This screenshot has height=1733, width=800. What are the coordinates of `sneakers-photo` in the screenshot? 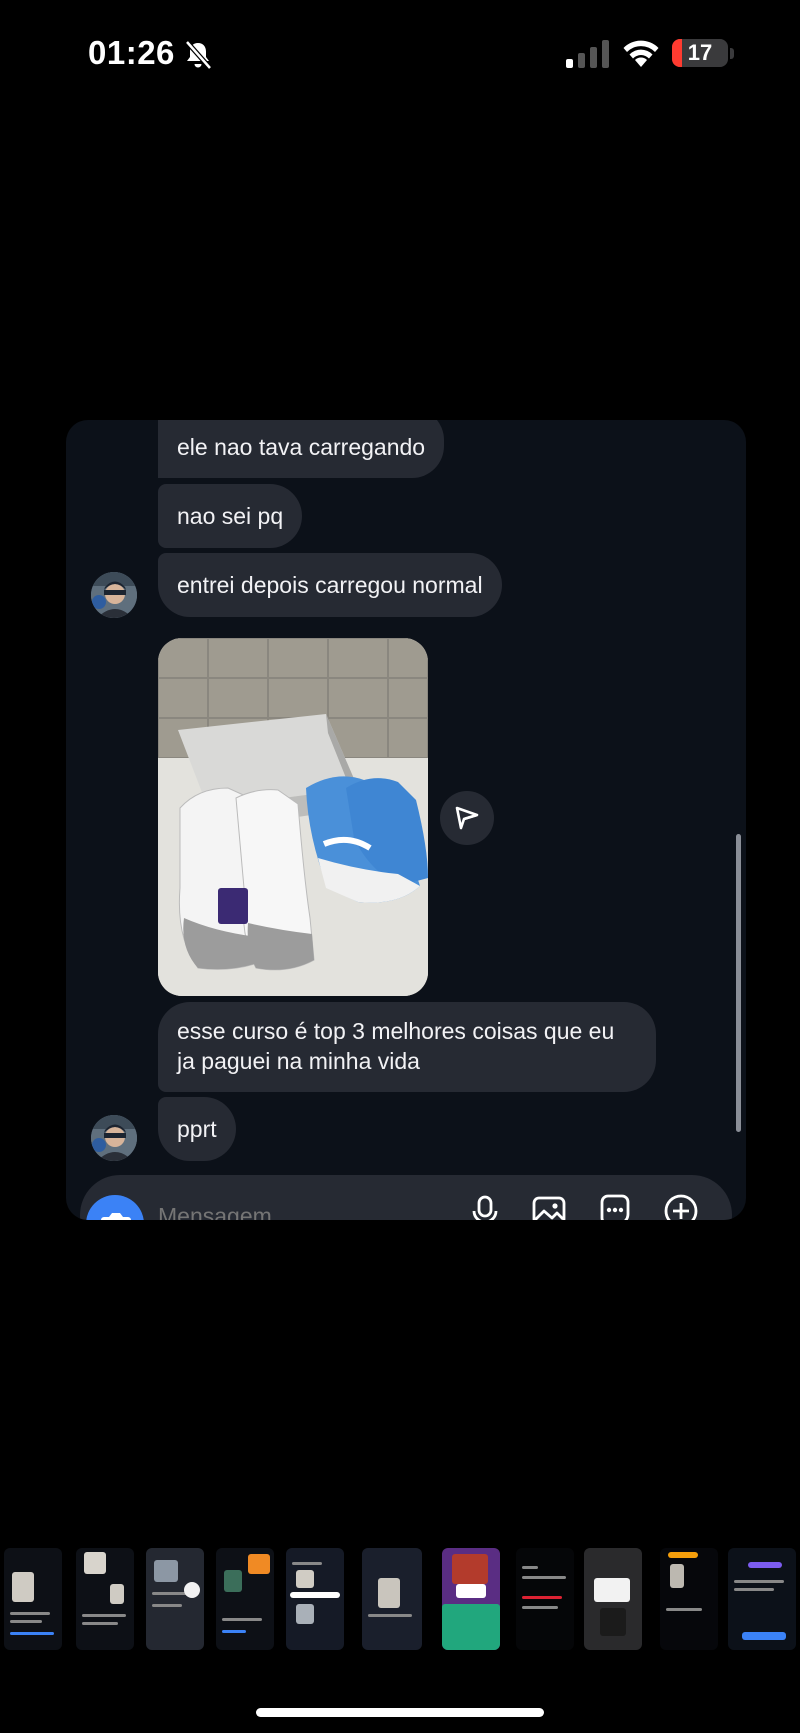 It's located at (293, 817).